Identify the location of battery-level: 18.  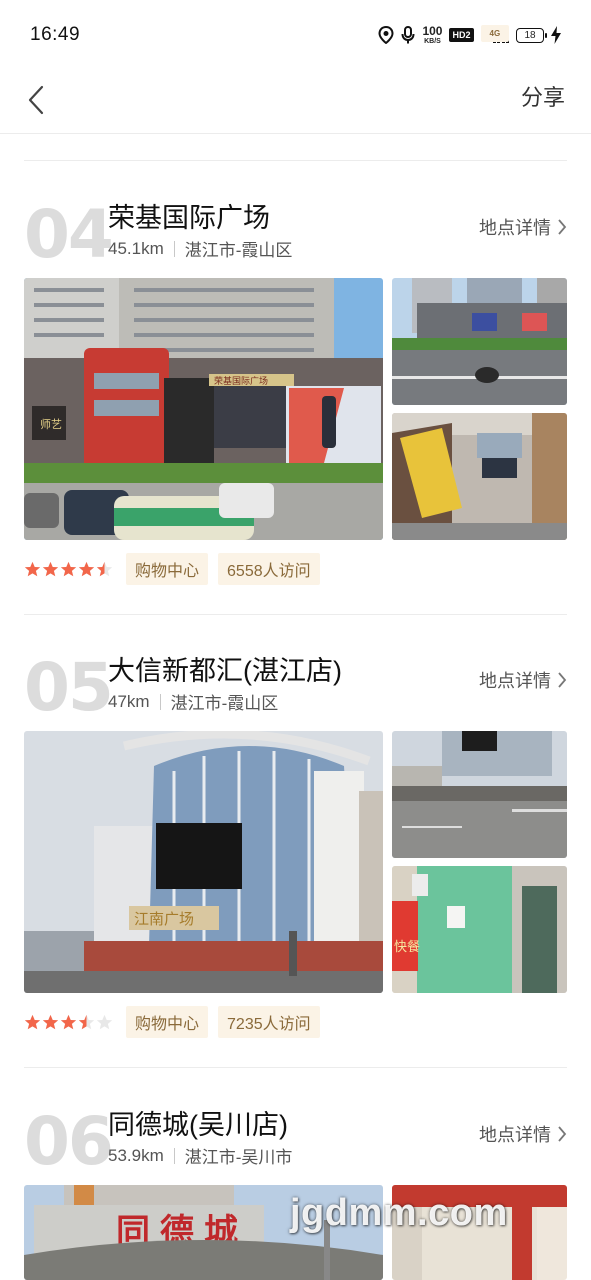
(530, 35).